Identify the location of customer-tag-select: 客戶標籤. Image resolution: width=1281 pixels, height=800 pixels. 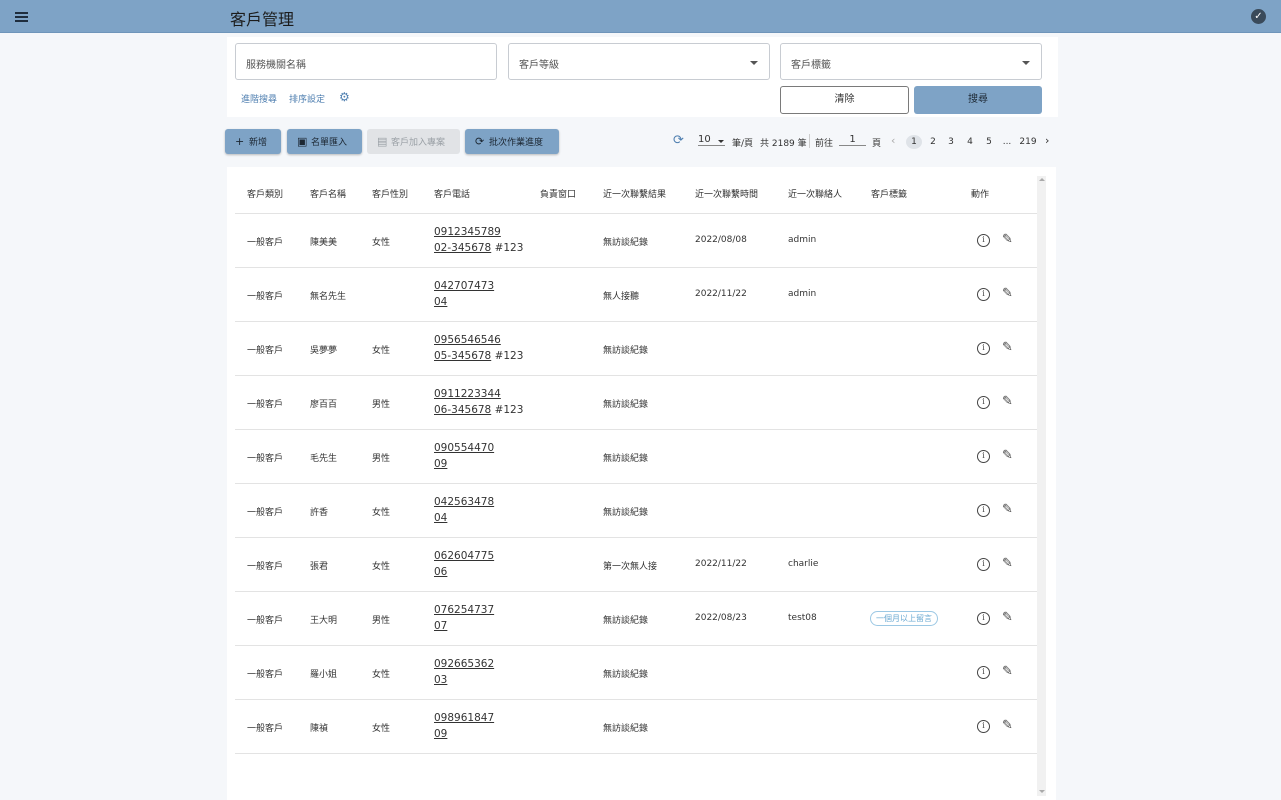
(911, 61).